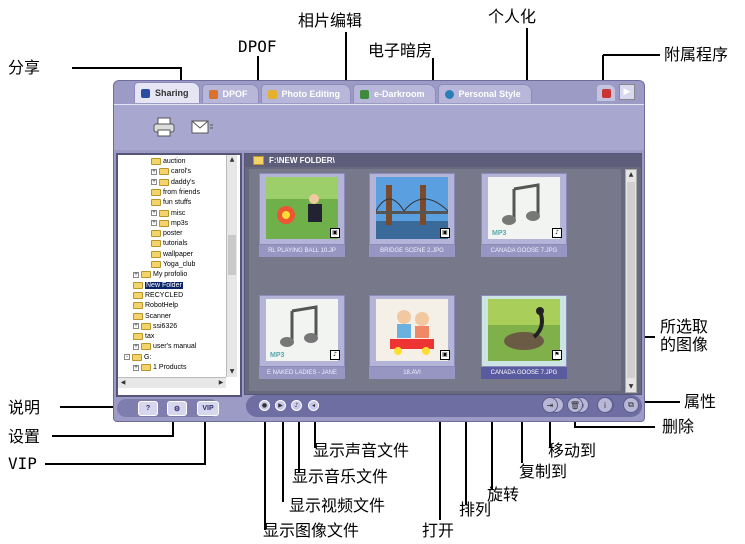 This screenshot has width=745, height=544. I want to click on film-icon, so click(365, 94).